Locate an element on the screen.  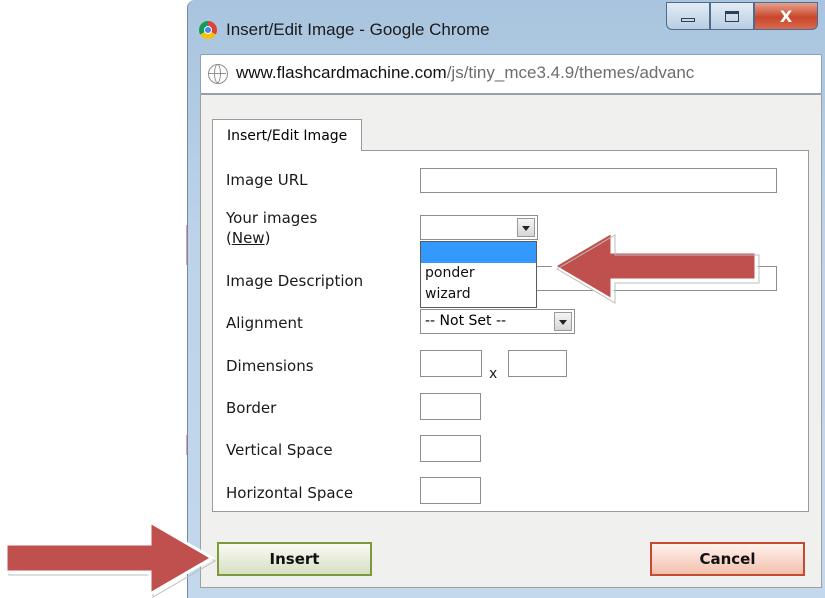
chrome-logo-icon is located at coordinates (208, 30).